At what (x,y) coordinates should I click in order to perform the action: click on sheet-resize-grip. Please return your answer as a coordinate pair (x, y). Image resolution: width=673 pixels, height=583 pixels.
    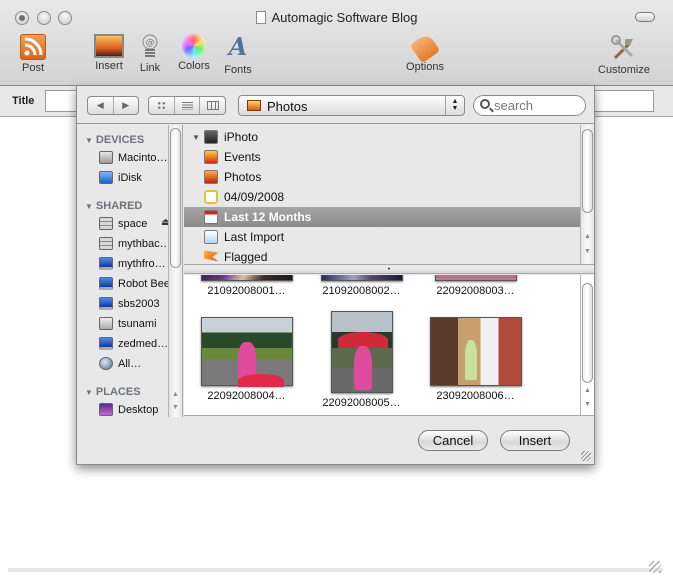
    Looking at the image, I should click on (586, 456).